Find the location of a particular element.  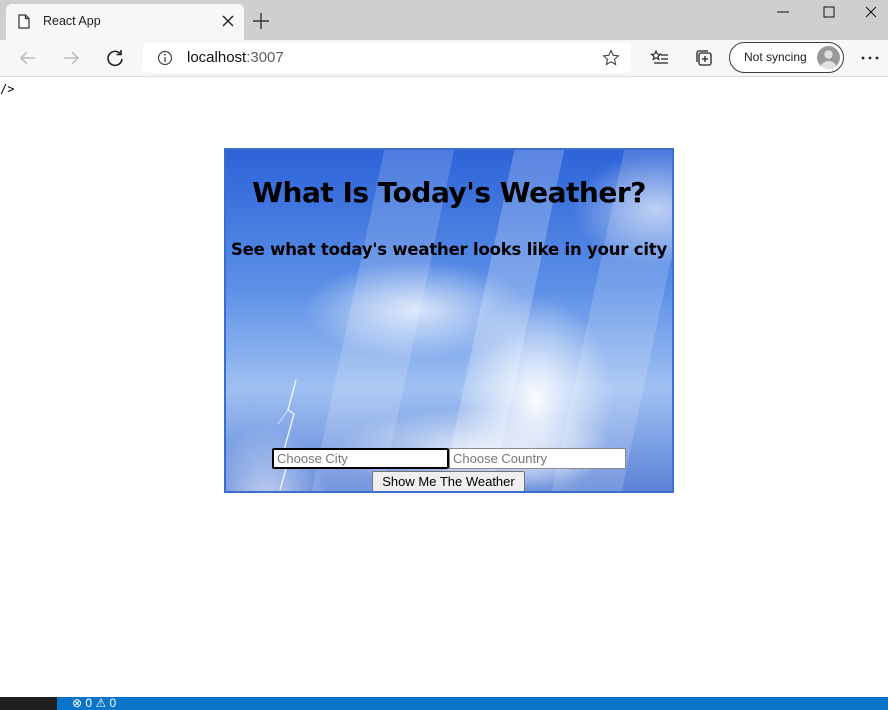

profile-sync-button: Not syncing is located at coordinates (786, 57).